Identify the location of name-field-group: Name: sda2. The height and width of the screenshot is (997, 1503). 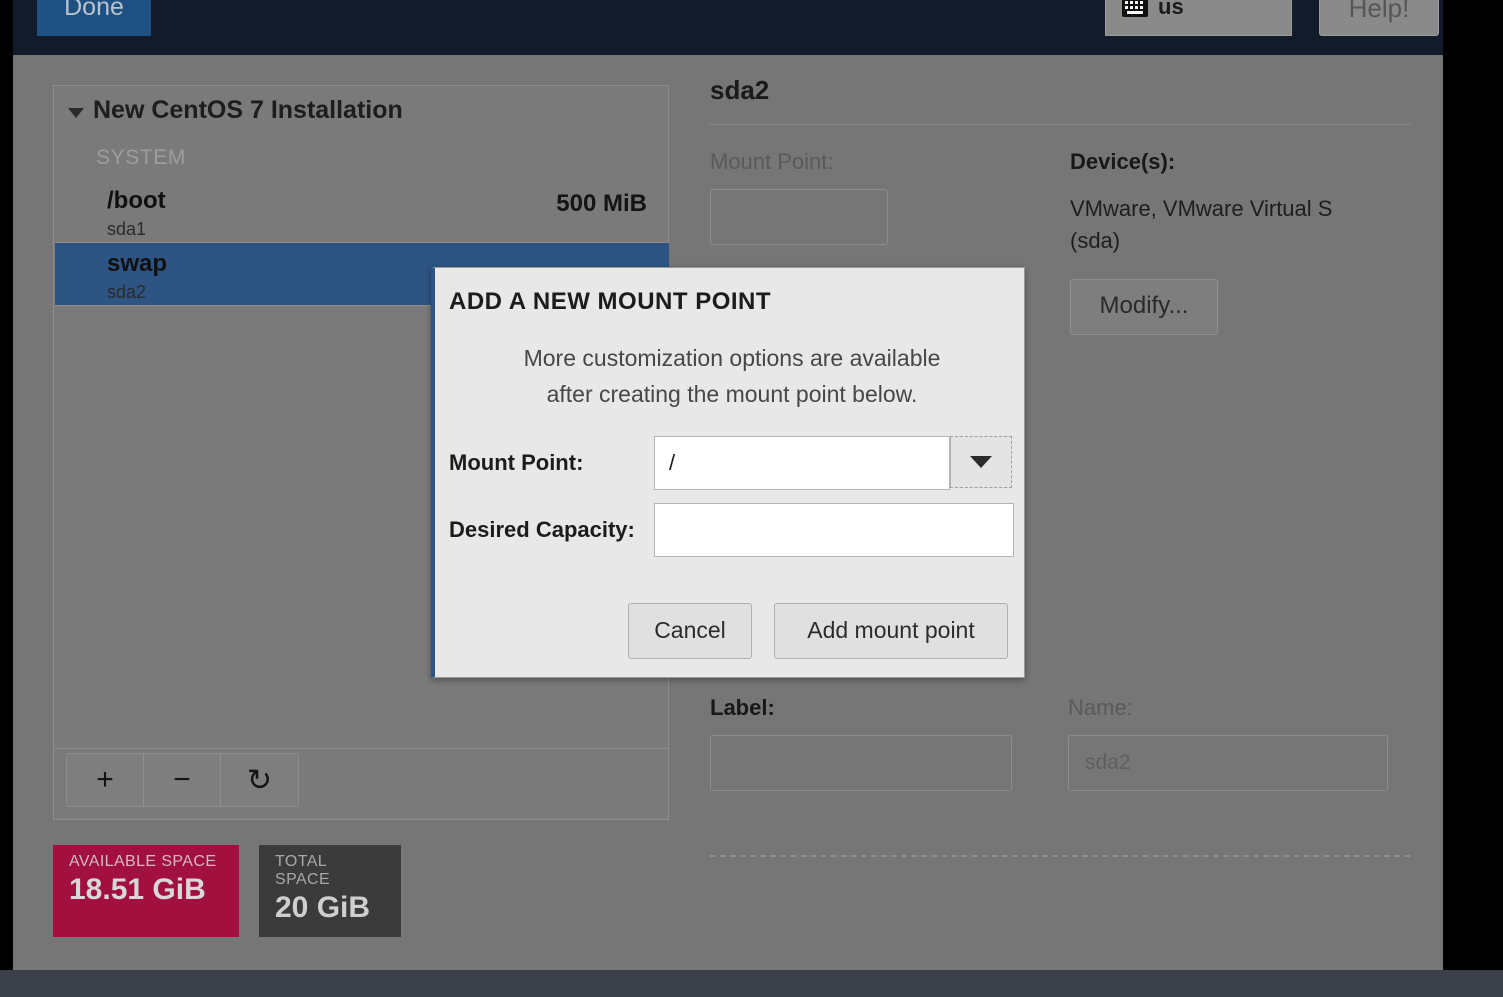
(1233, 743).